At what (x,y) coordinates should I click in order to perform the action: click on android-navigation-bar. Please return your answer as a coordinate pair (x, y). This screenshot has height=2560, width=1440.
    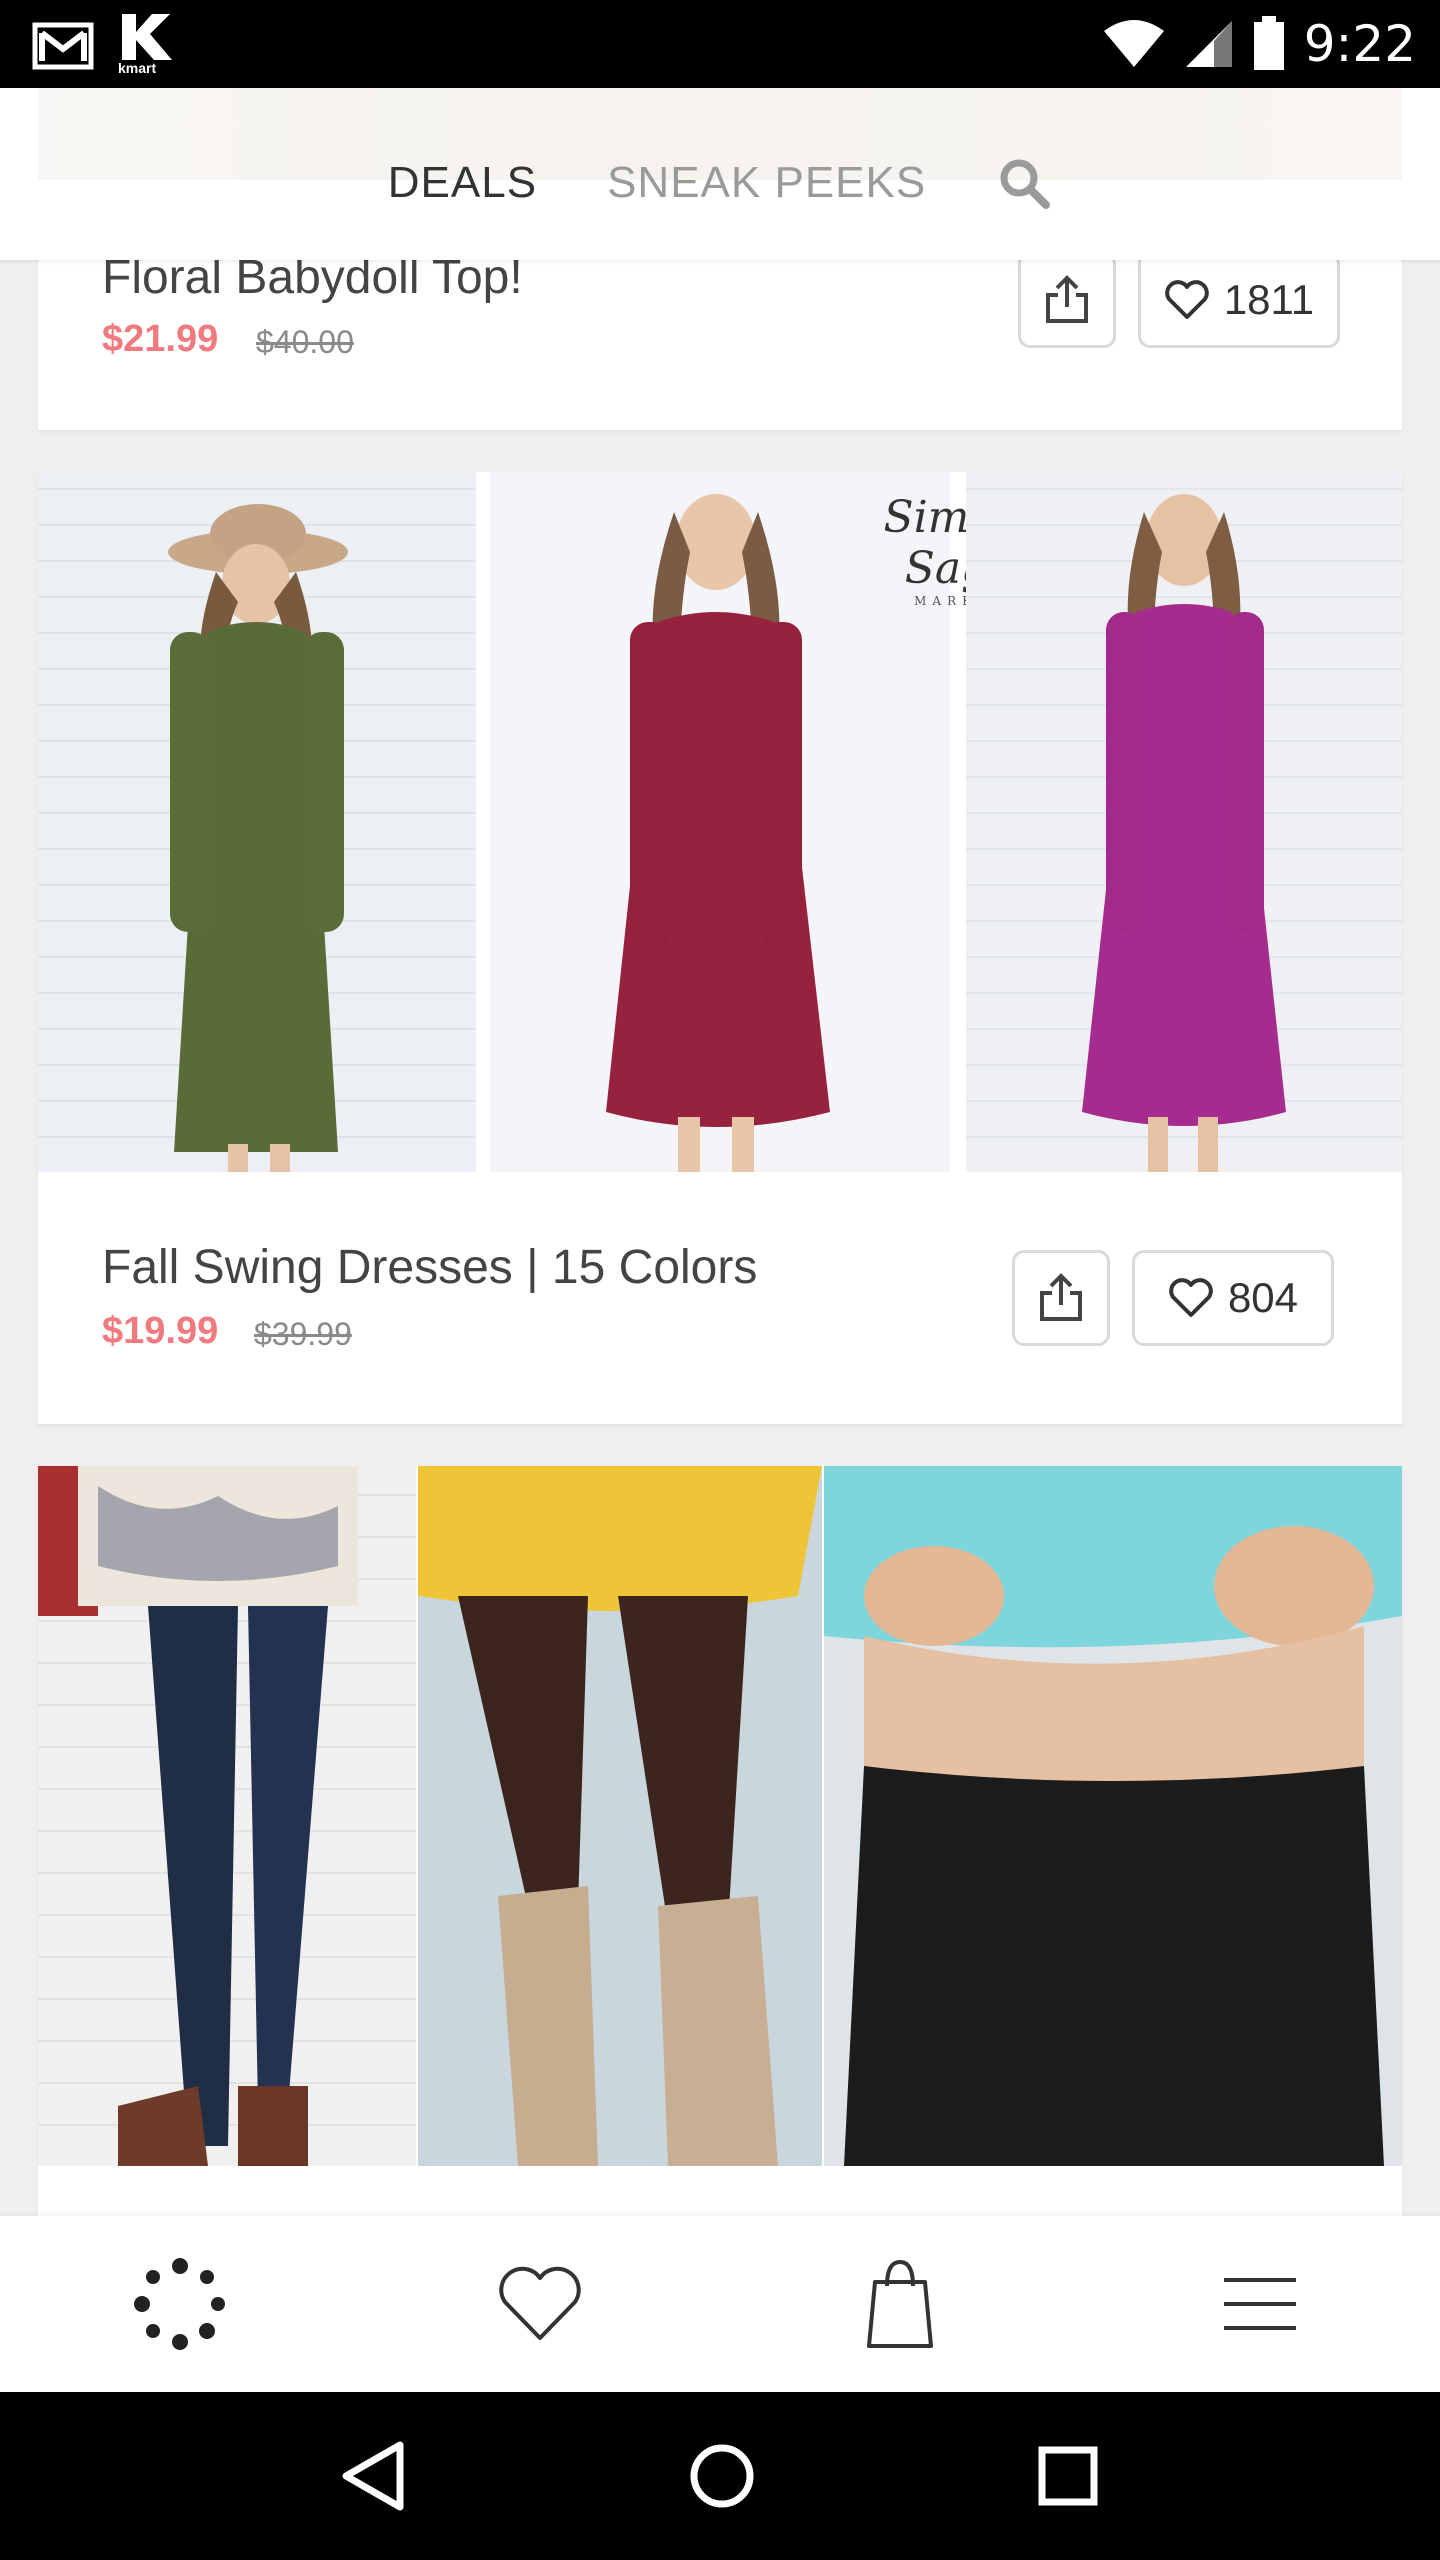
    Looking at the image, I should click on (720, 2476).